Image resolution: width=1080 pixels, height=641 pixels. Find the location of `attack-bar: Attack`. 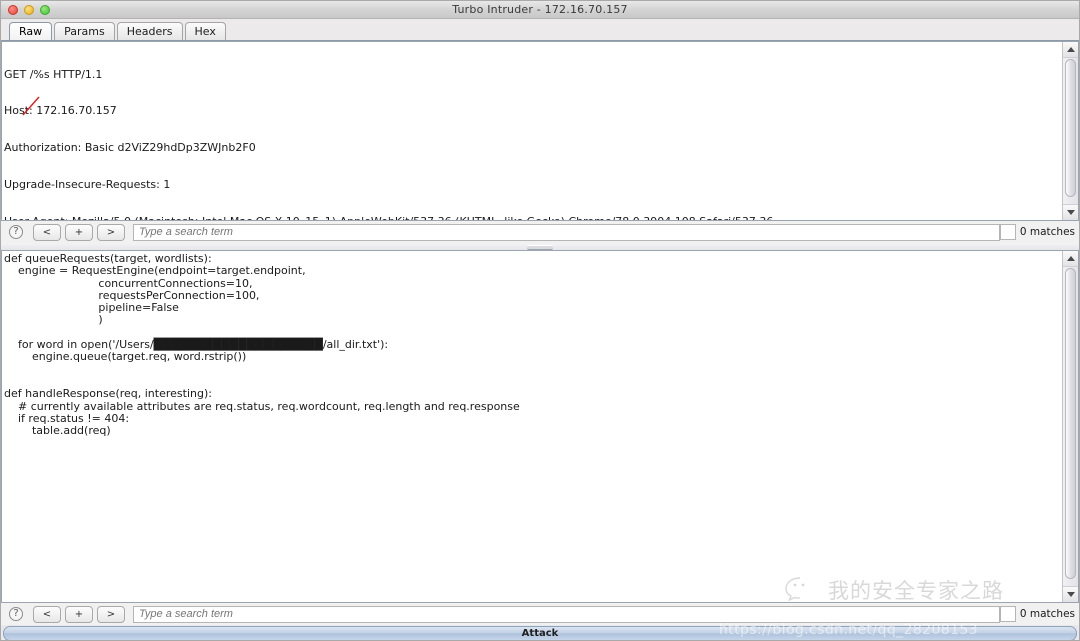

attack-bar: Attack is located at coordinates (540, 632).